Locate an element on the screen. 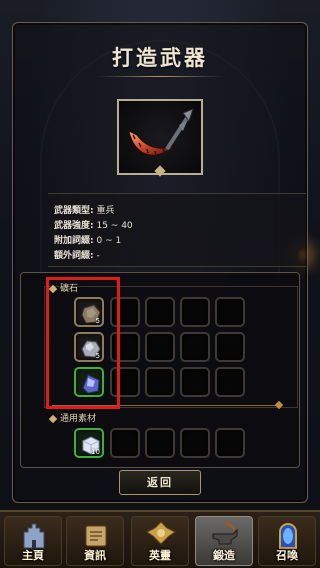 The width and height of the screenshot is (320, 568). stat-value: - is located at coordinates (98, 256).